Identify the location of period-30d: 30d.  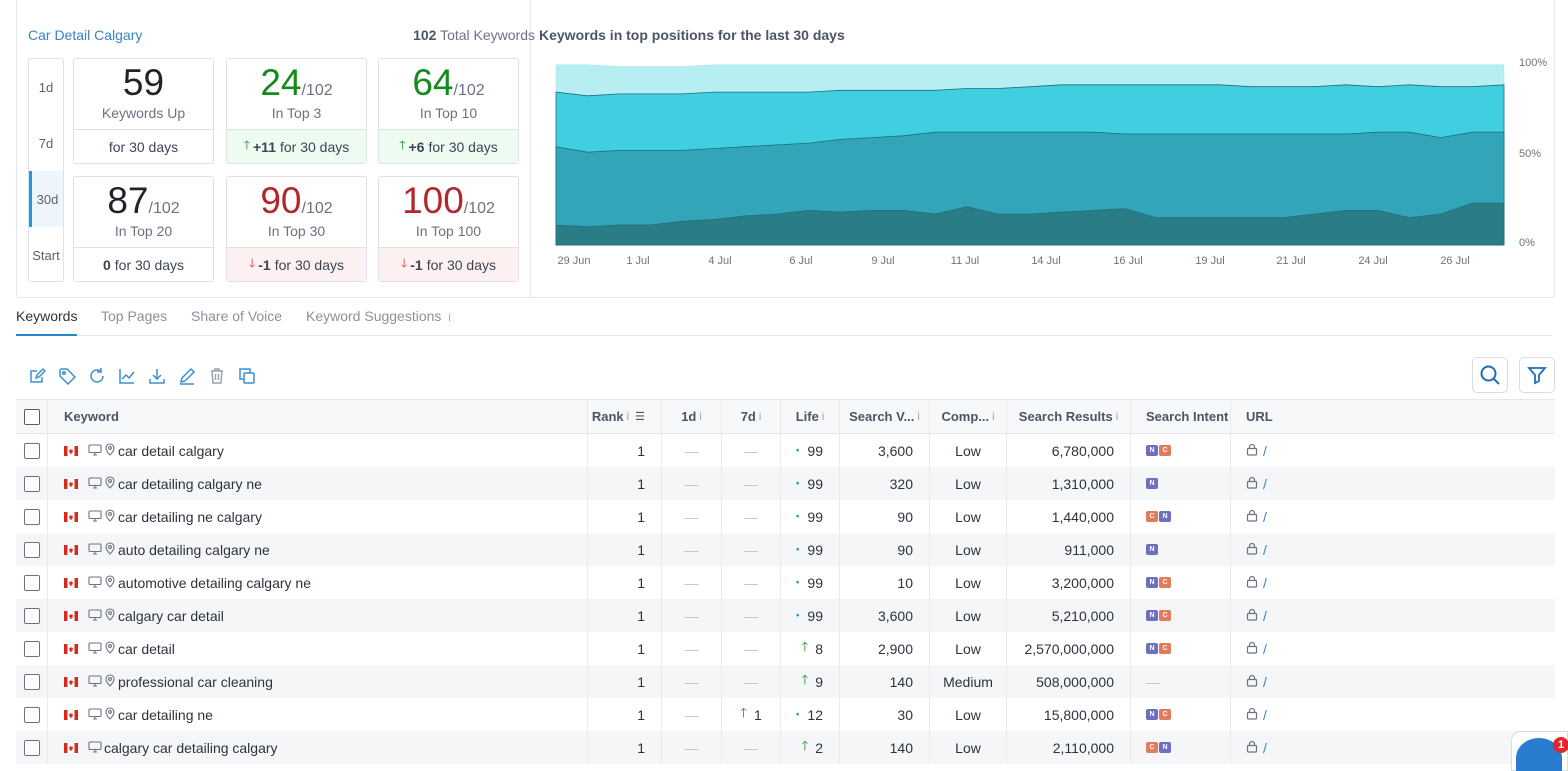
(46, 199).